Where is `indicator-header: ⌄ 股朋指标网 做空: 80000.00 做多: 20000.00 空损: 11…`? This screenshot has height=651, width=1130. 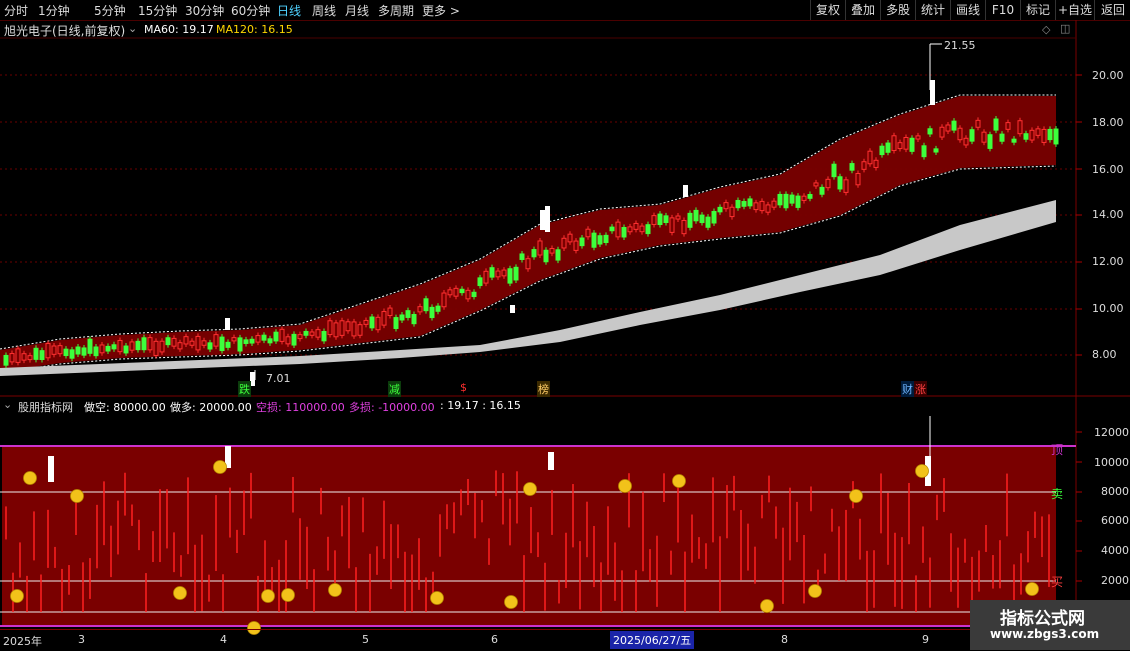
indicator-header: ⌄ 股朋指标网 做空: 80000.00 做多: 20000.00 空损: 11… is located at coordinates (538, 406).